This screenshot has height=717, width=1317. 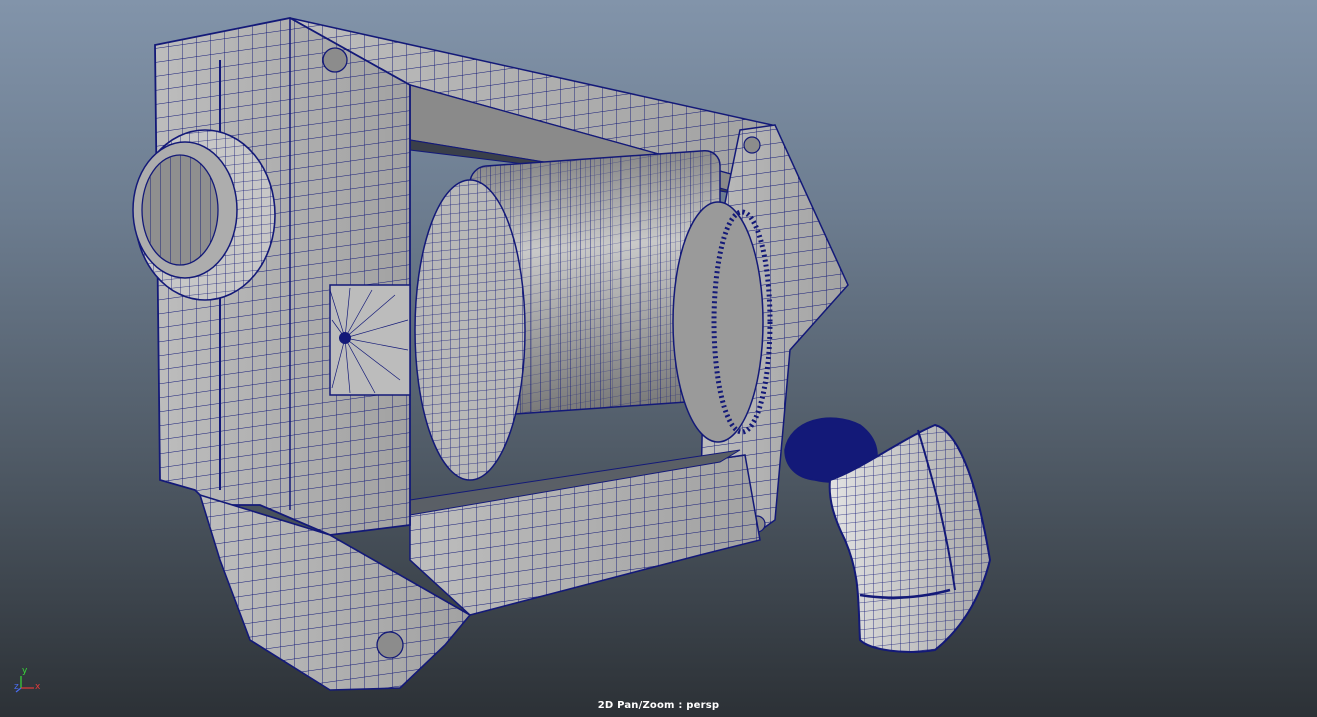 I want to click on axis-gizmo-icon: y x z, so click(x=30, y=681).